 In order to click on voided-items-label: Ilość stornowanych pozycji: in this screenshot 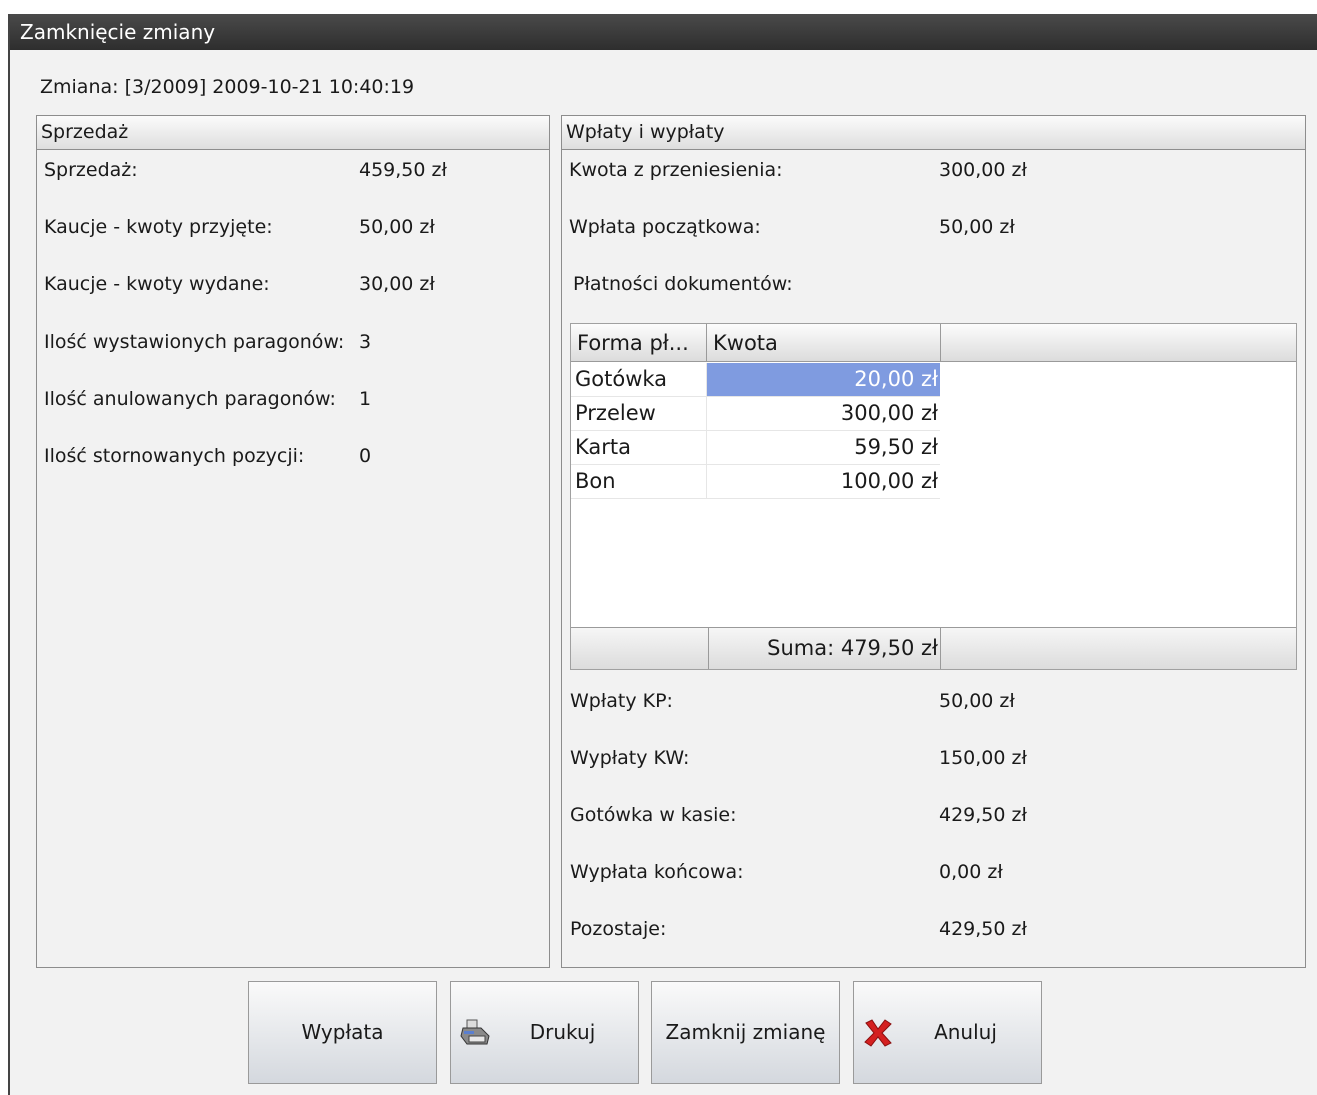, I will do `click(174, 456)`.